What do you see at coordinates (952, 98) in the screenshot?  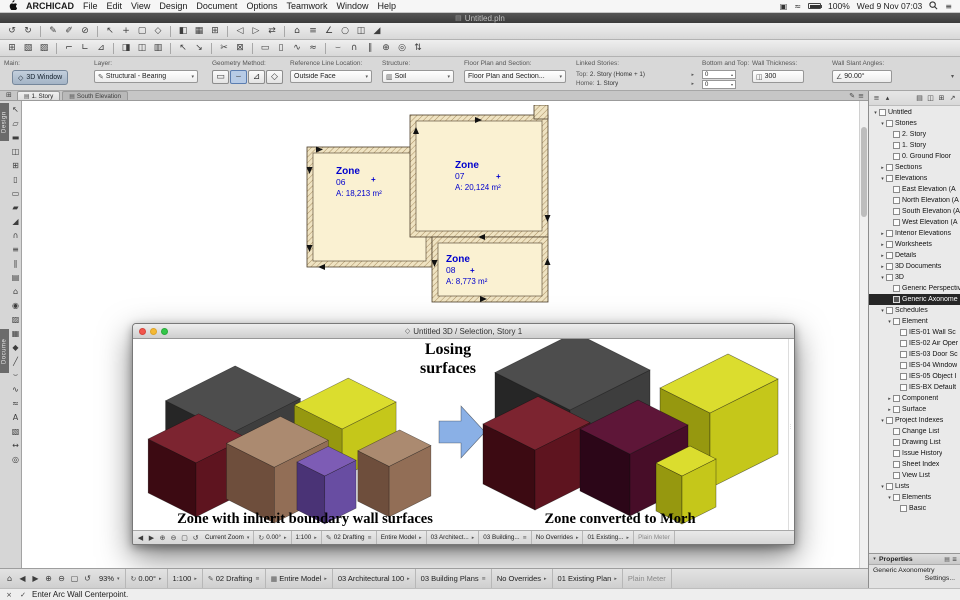 I see `publisher-icon: ↗` at bounding box center [952, 98].